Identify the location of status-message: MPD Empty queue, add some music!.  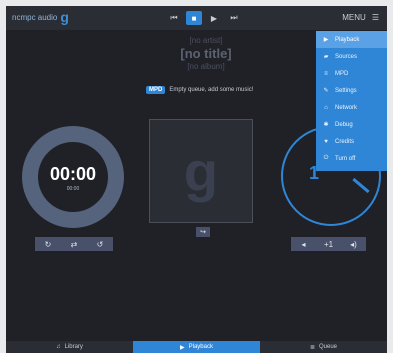
(199, 90).